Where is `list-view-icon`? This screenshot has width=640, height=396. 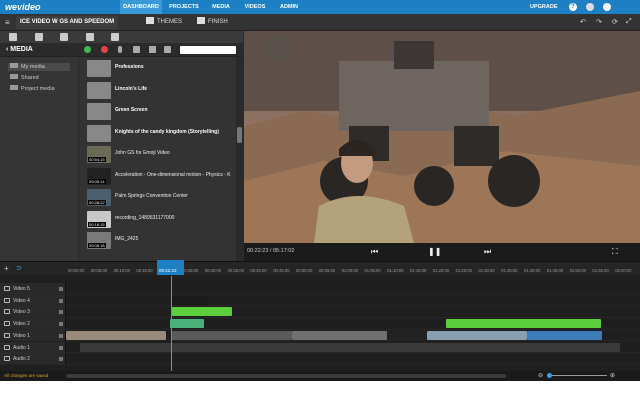 list-view-icon is located at coordinates (136, 49).